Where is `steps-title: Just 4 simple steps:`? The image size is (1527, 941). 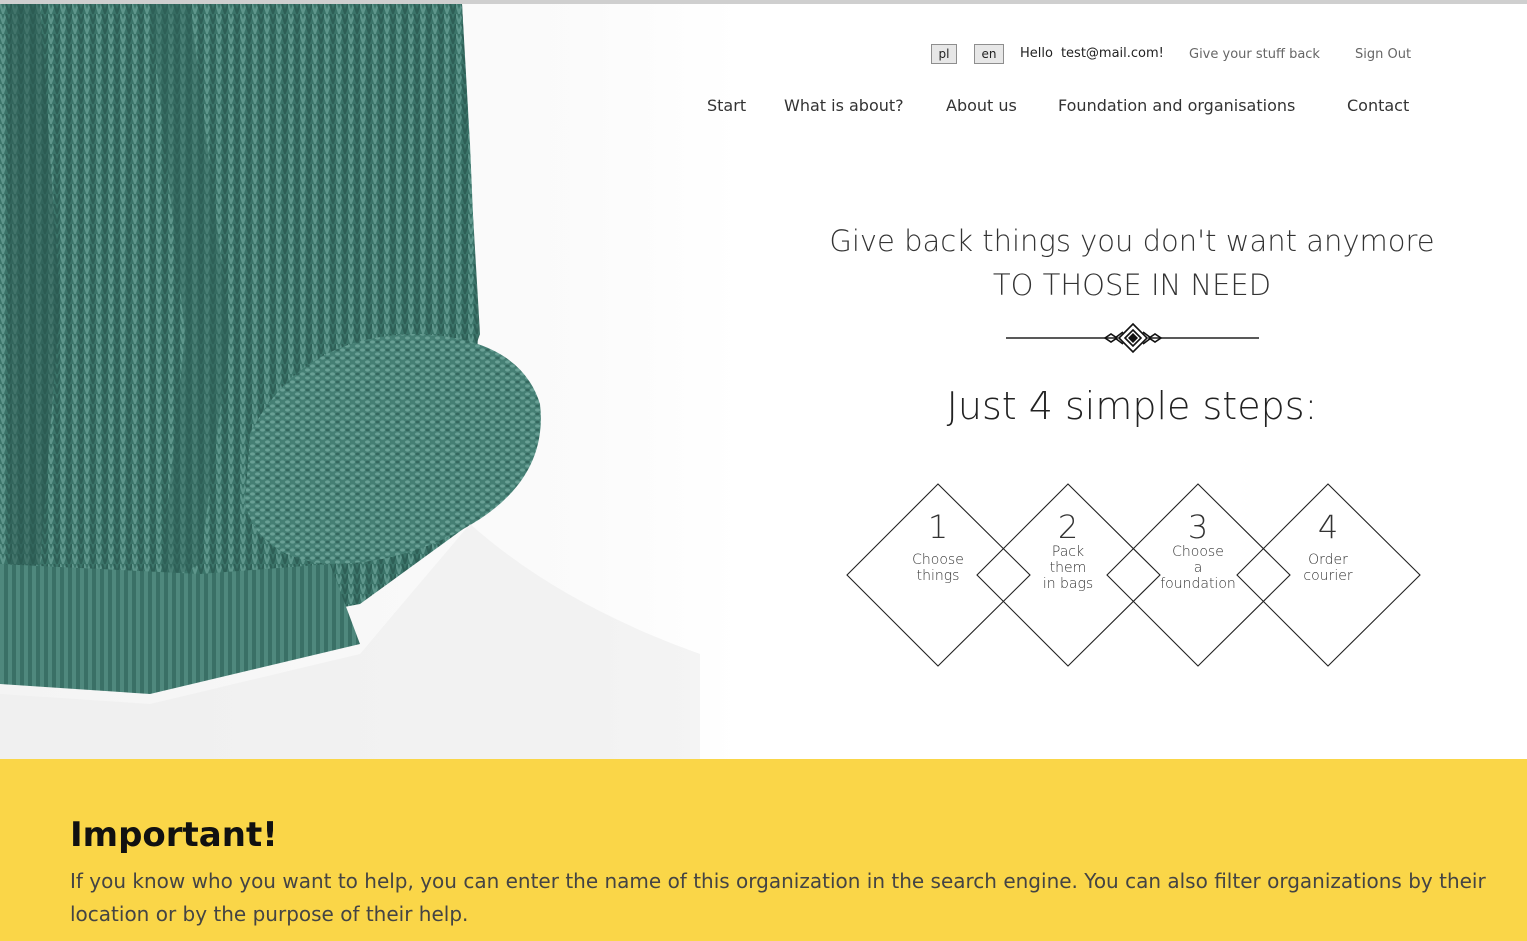
steps-title: Just 4 simple steps: is located at coordinates (1132, 406).